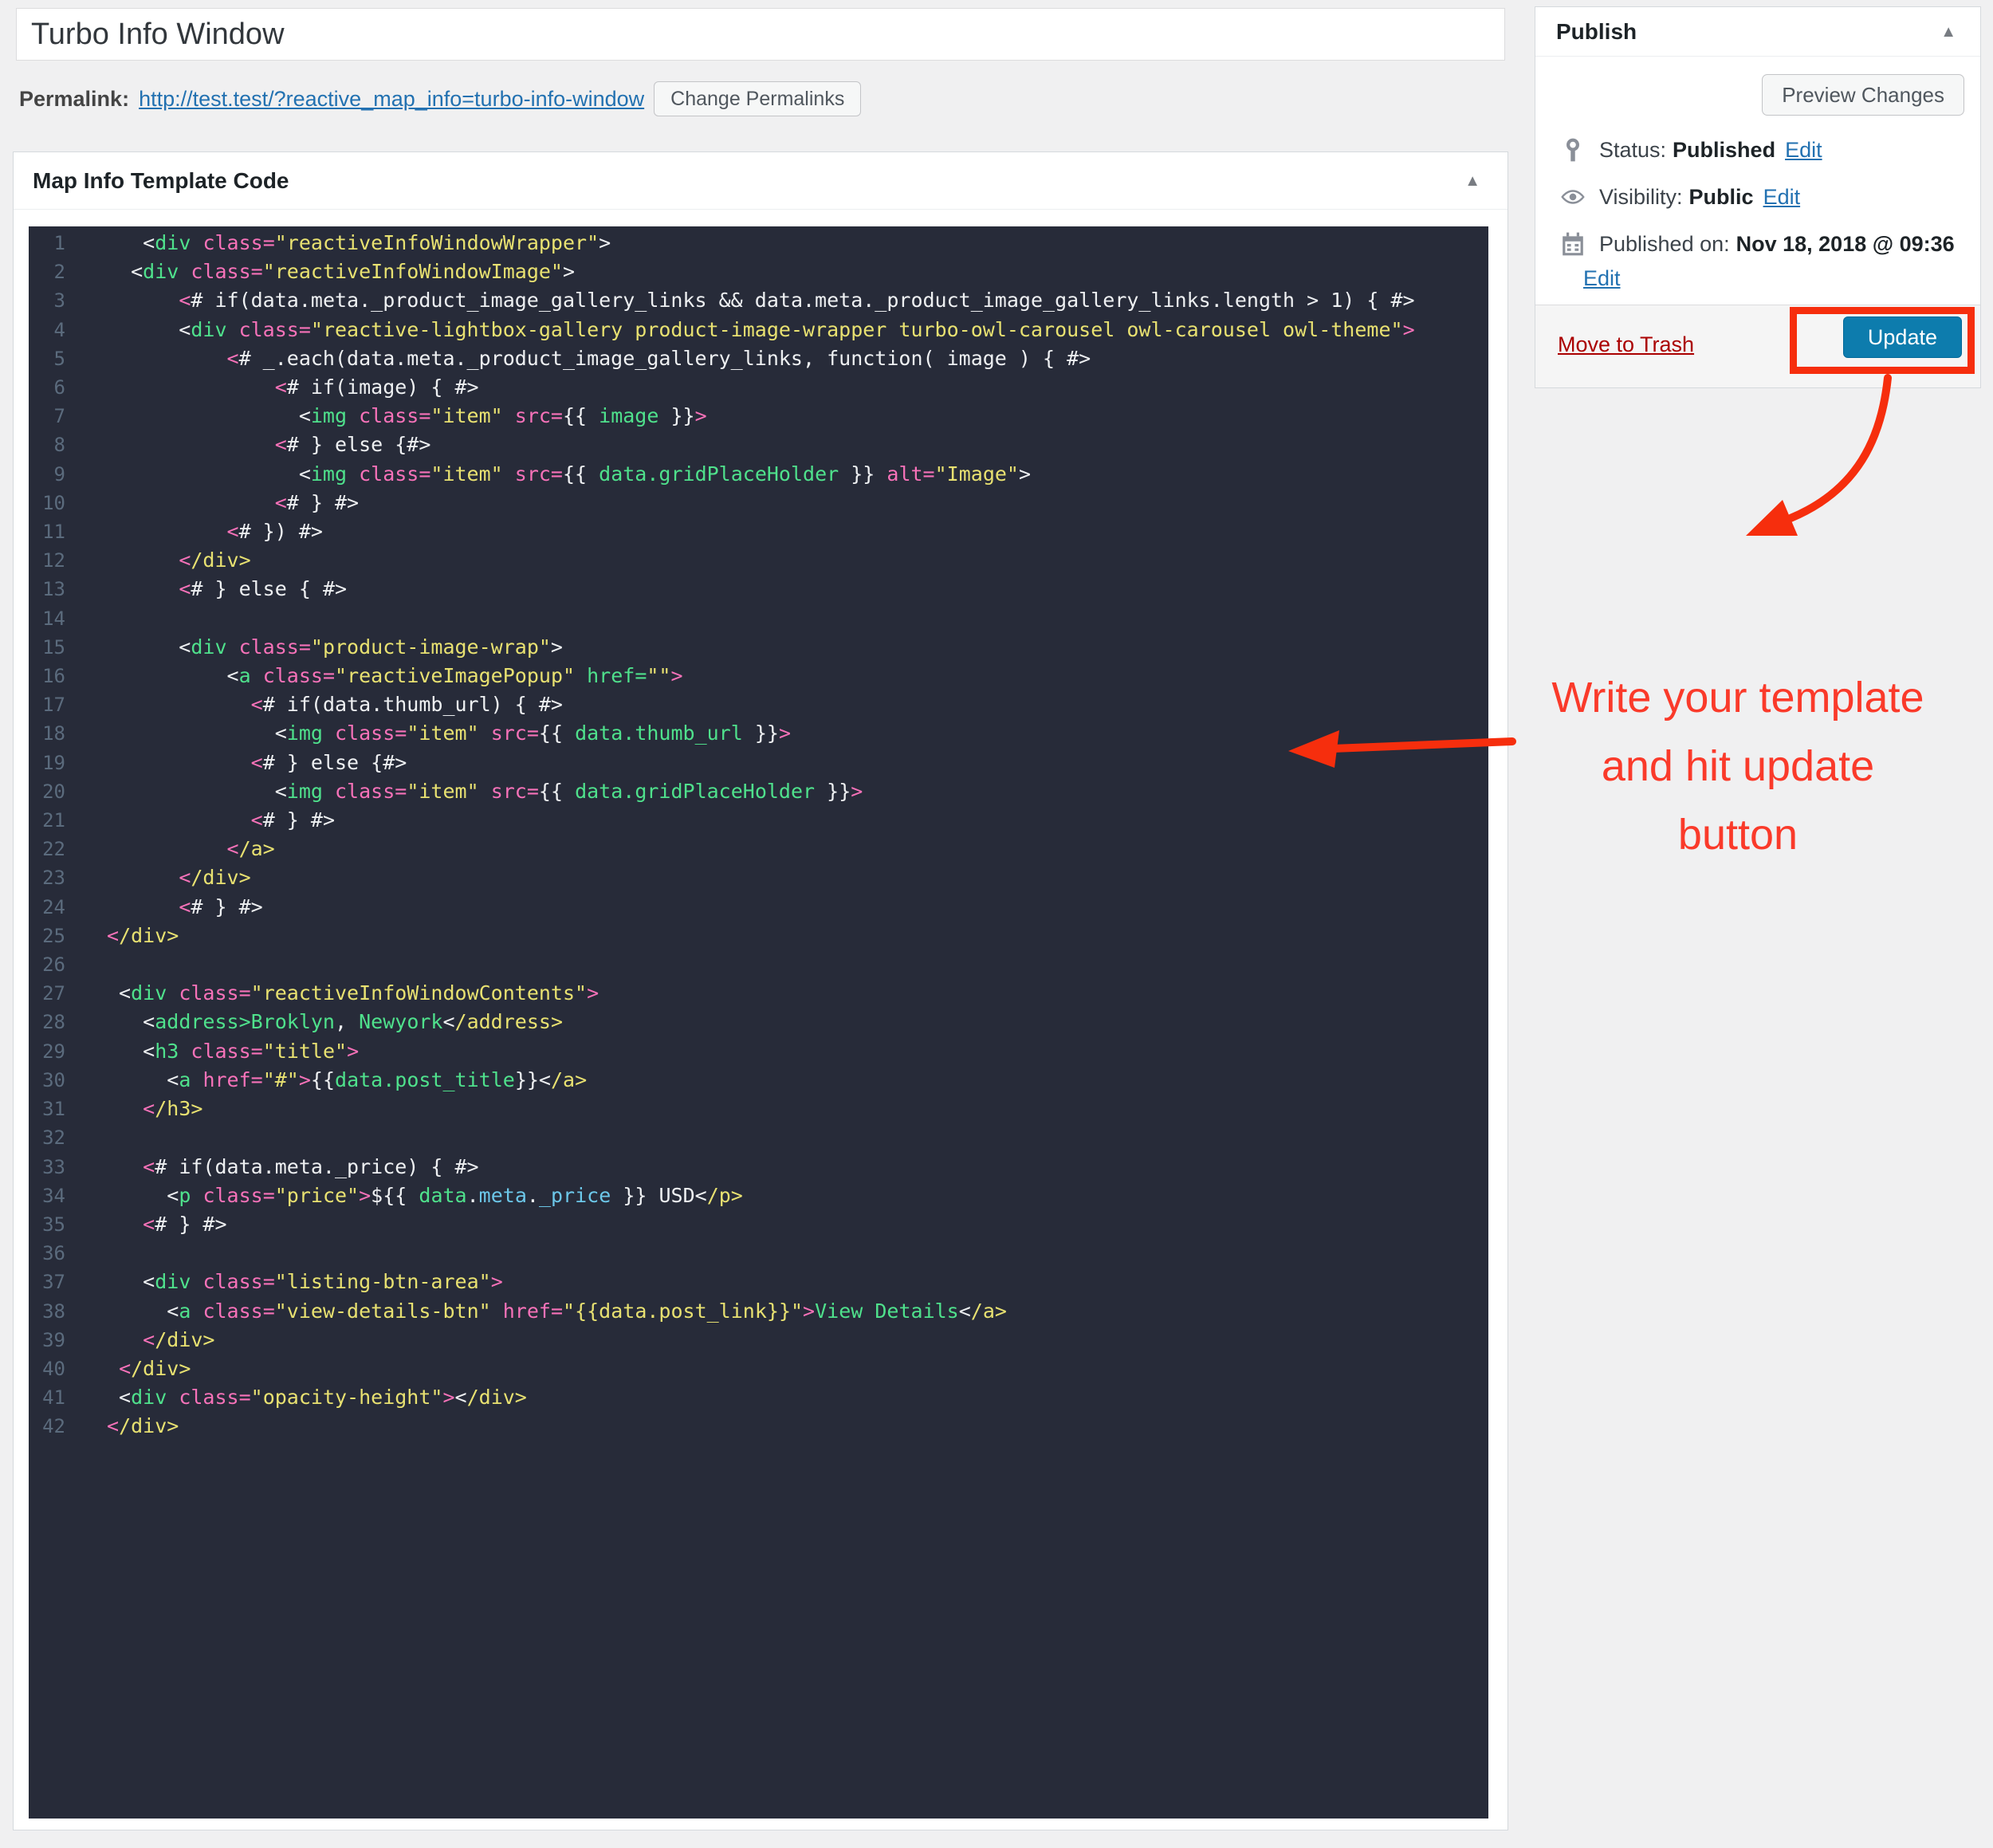  What do you see at coordinates (341, 272) in the screenshot?
I see `code-text: <div class="reactiveInfoWindowImage">` at bounding box center [341, 272].